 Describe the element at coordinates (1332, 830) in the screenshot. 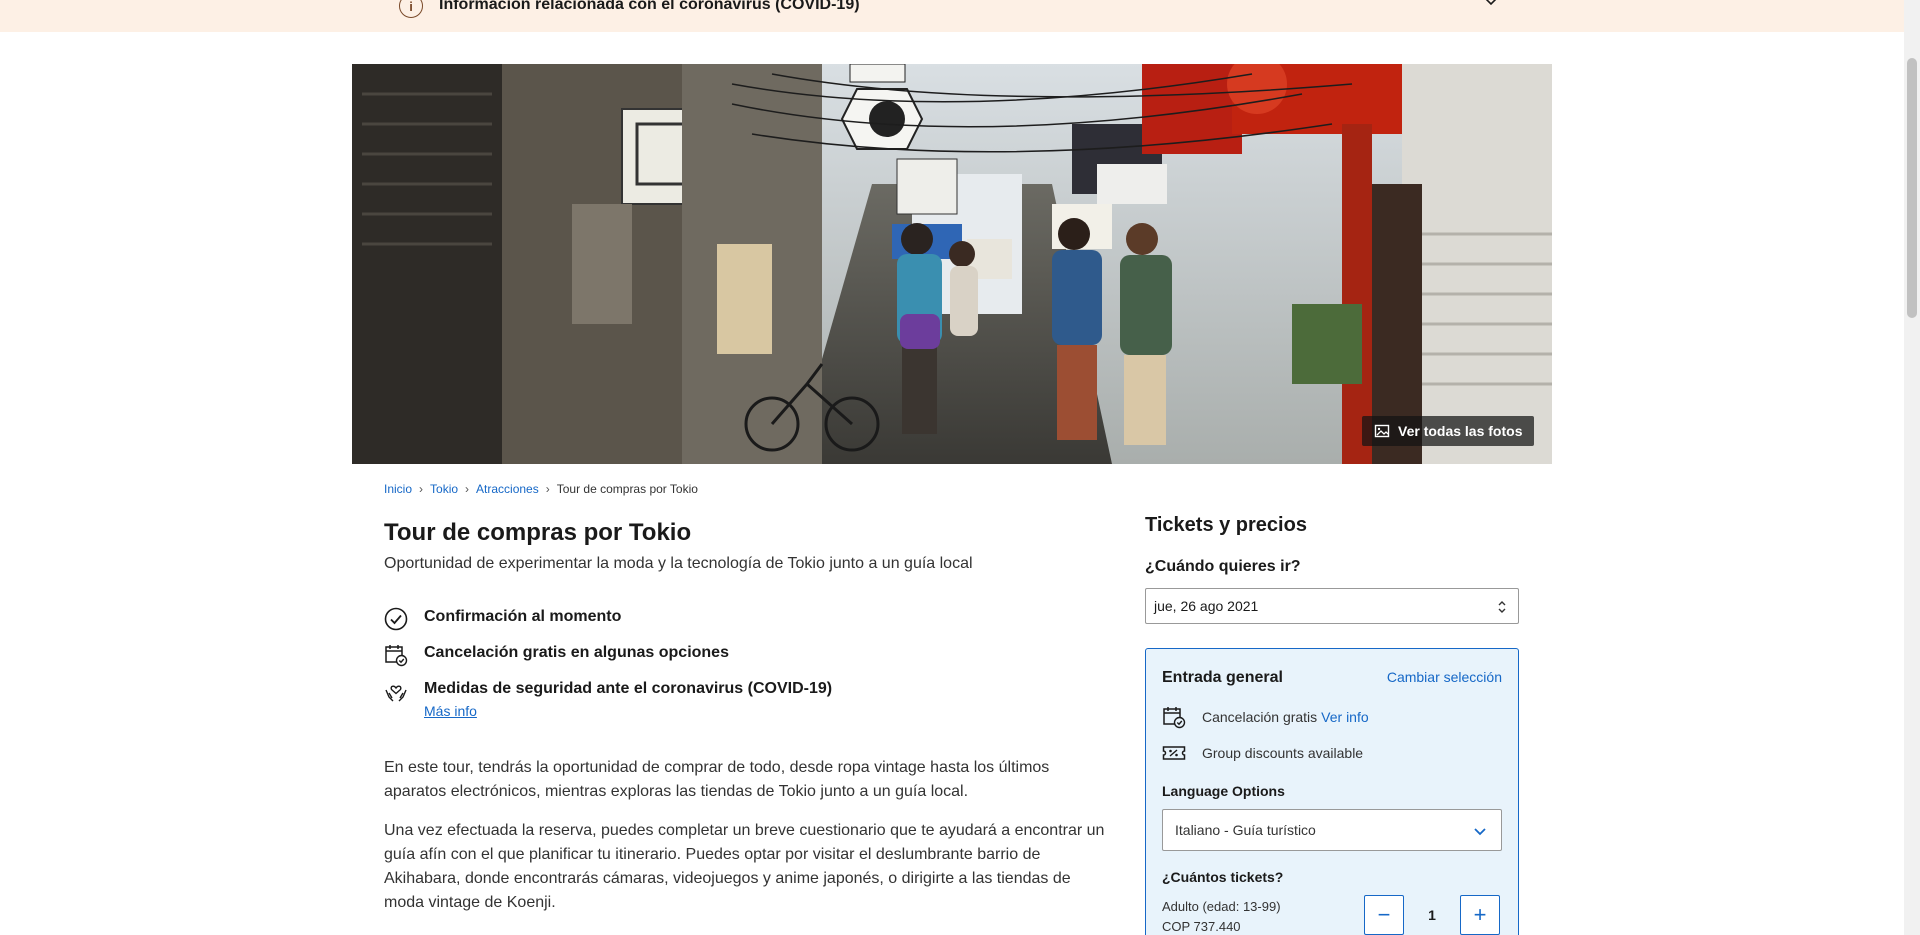

I see `language-select: Italiano - Guía turístico` at that location.